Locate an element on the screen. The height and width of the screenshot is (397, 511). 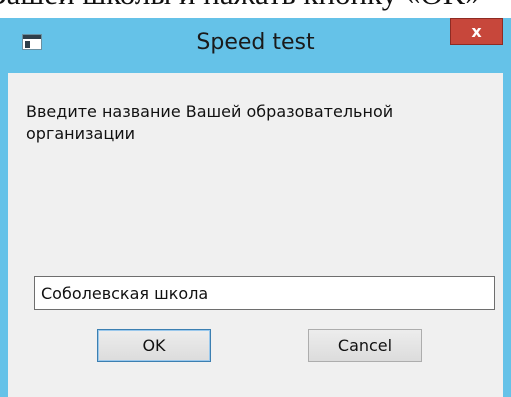
cancel-button: Cancel is located at coordinates (365, 345).